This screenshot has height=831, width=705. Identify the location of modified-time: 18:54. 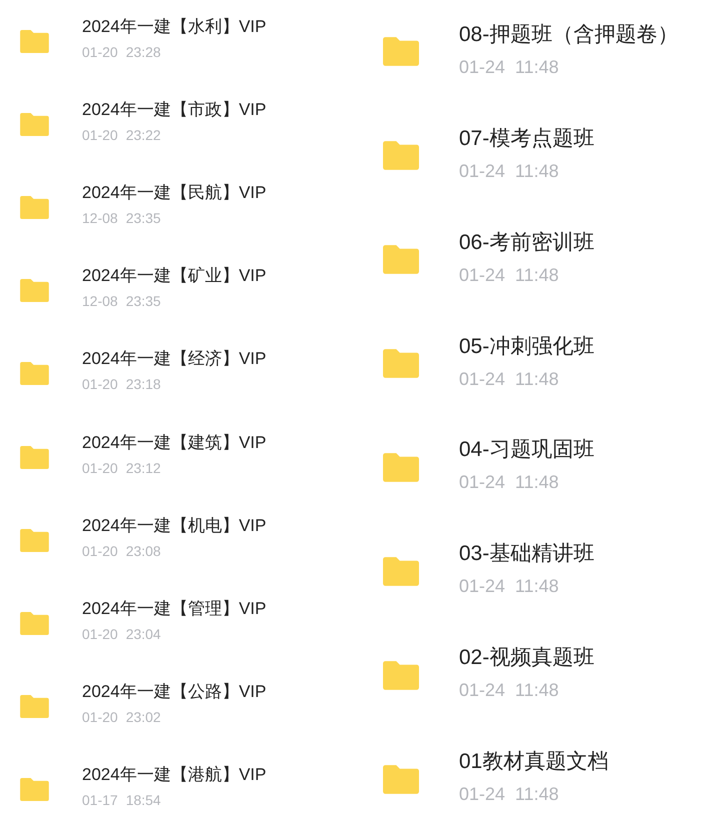
(143, 799).